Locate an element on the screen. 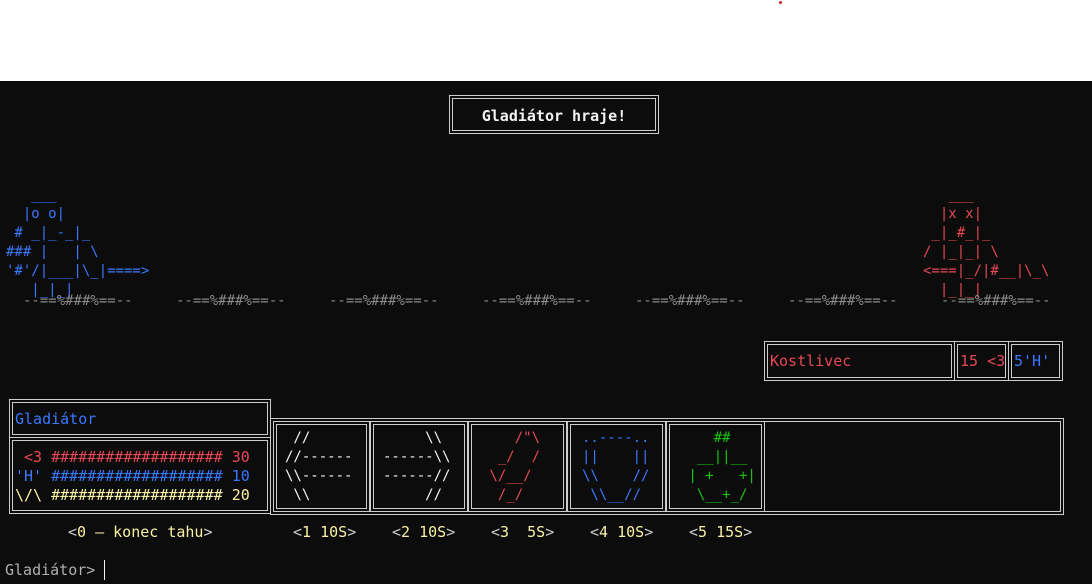  stat-row-health: <3 ################### 30 is located at coordinates (132, 457).